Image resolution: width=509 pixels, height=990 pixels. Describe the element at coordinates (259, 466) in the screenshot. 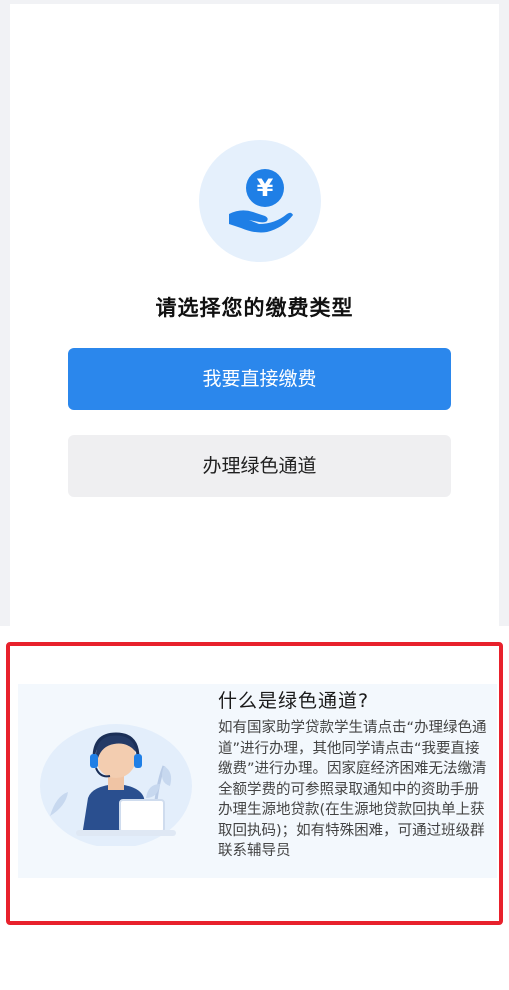

I see `green-channel-button: 办理绿色通道` at that location.